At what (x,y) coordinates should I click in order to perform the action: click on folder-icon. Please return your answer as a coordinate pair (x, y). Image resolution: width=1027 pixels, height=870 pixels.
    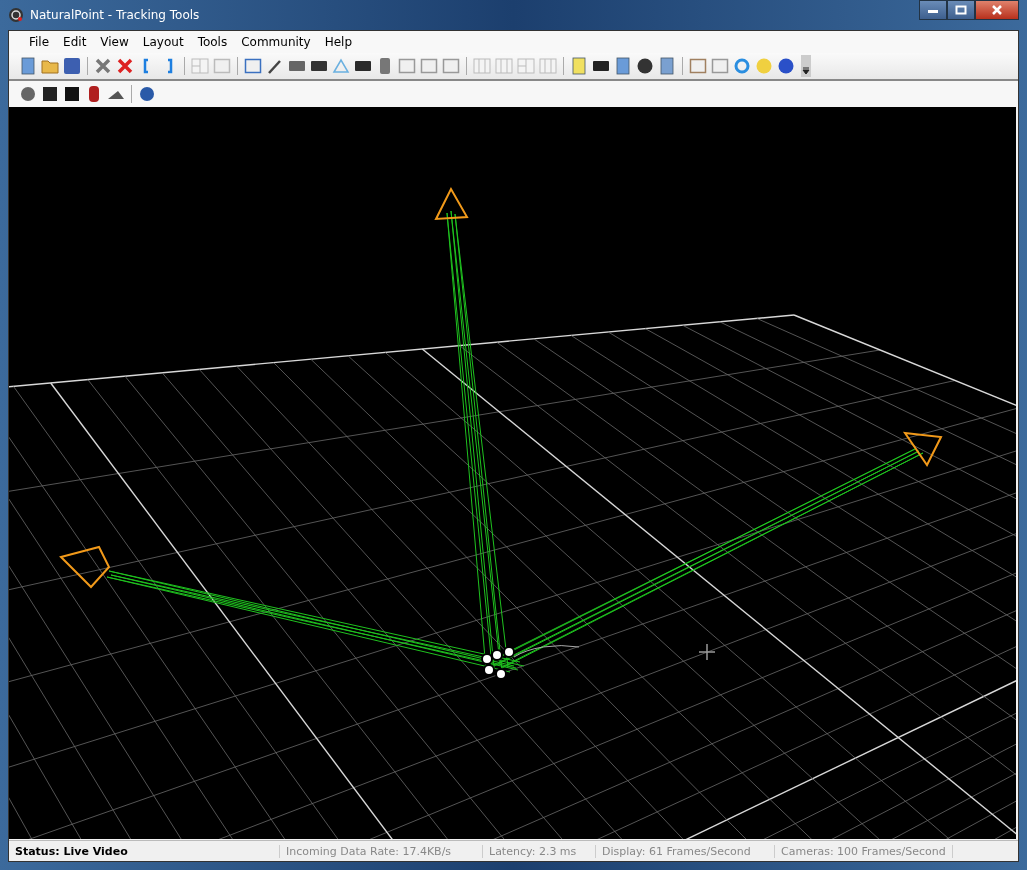
    Looking at the image, I should click on (50, 66).